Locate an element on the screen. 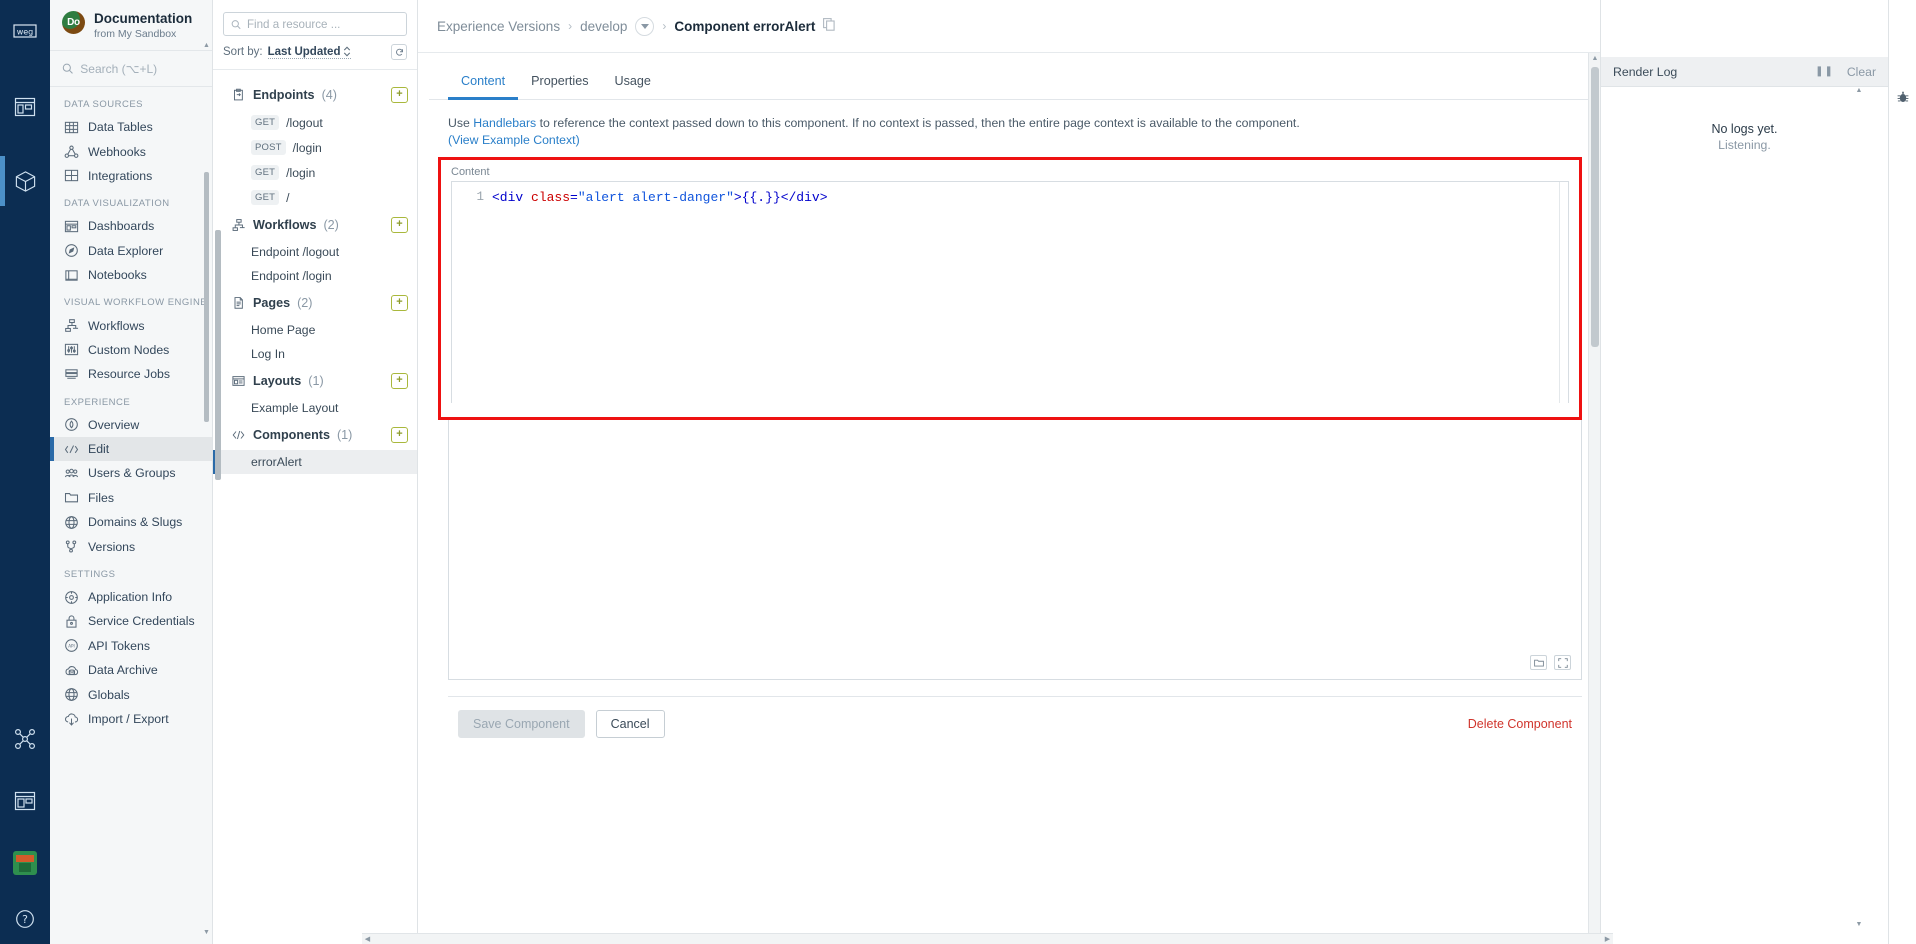 This screenshot has width=1916, height=944. page-title: Component errorAlert is located at coordinates (745, 26).